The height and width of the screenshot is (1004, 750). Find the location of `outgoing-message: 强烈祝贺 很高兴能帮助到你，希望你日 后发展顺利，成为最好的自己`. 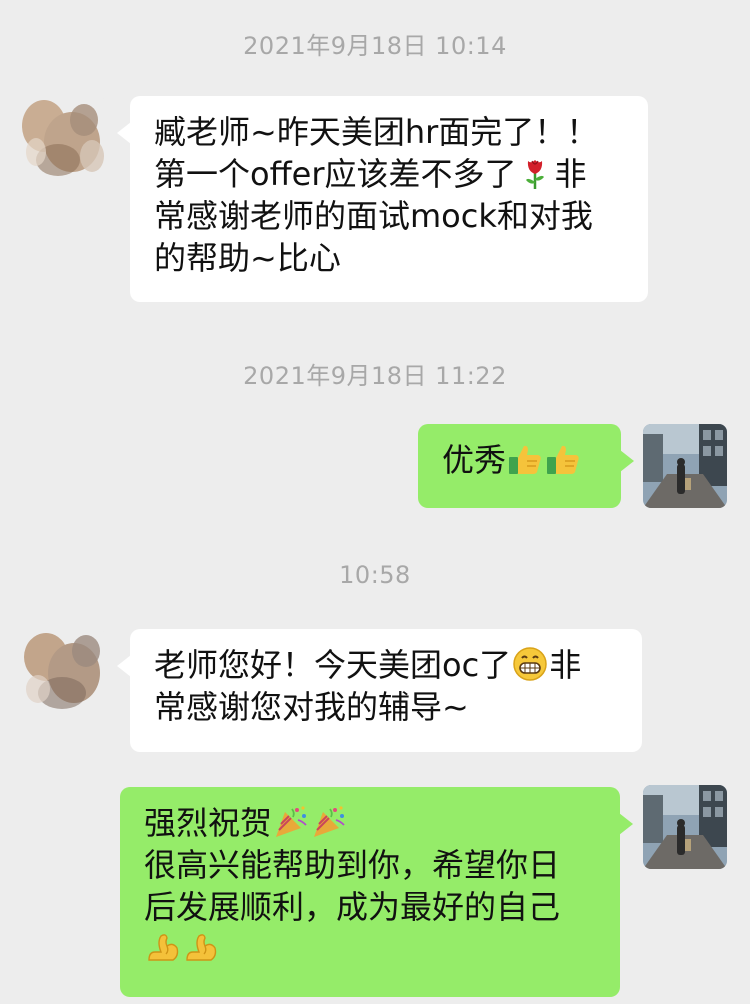

outgoing-message: 强烈祝贺 很高兴能帮助到你，希望你日 后发展顺利，成为最好的自己 is located at coordinates (376, 892).